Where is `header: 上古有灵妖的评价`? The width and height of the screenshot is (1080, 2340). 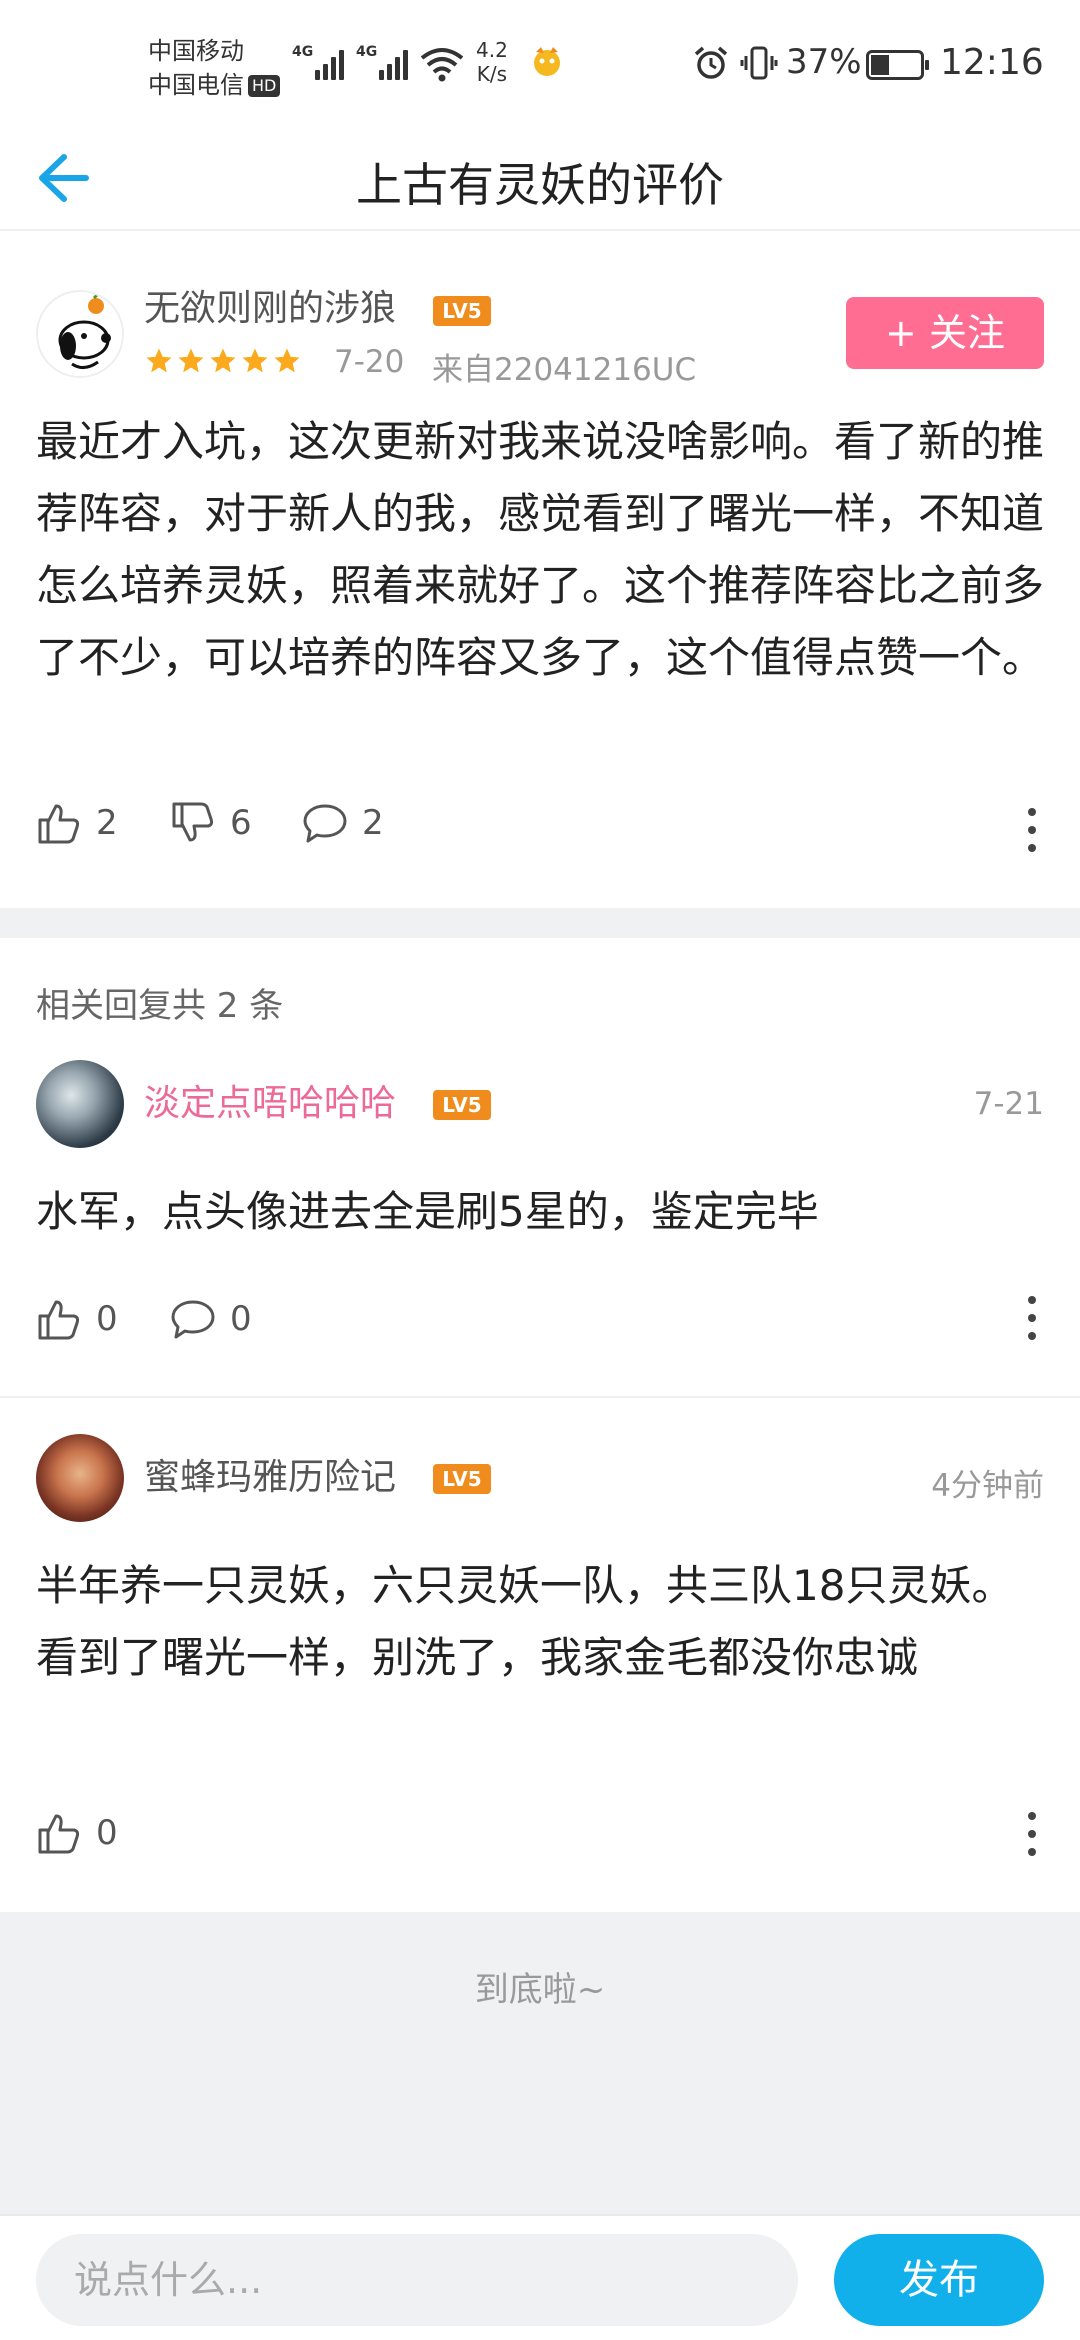 header: 上古有灵妖的评价 is located at coordinates (540, 183).